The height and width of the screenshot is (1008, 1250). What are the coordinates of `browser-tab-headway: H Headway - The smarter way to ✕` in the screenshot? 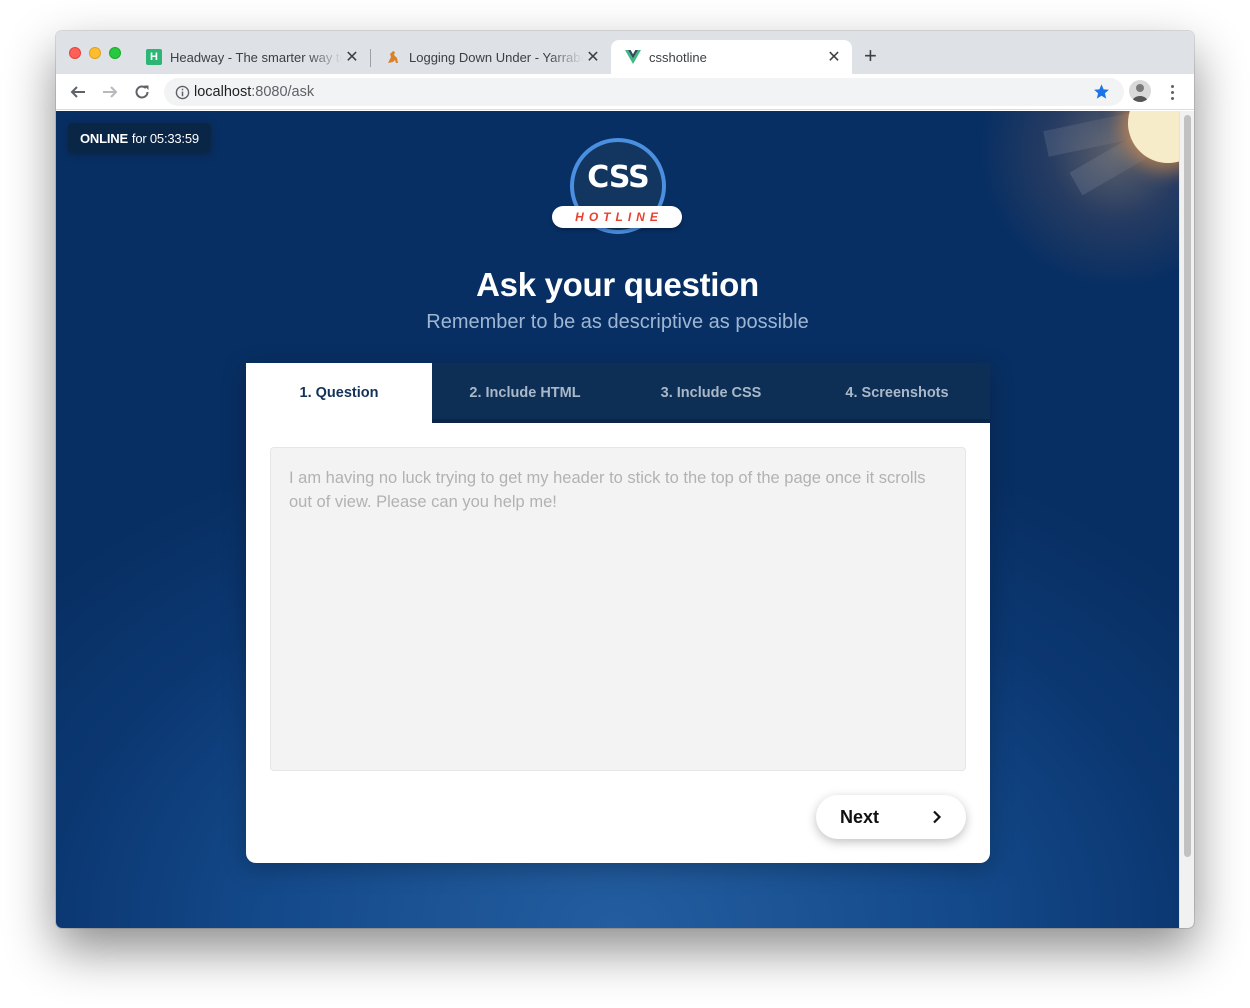 It's located at (251, 57).